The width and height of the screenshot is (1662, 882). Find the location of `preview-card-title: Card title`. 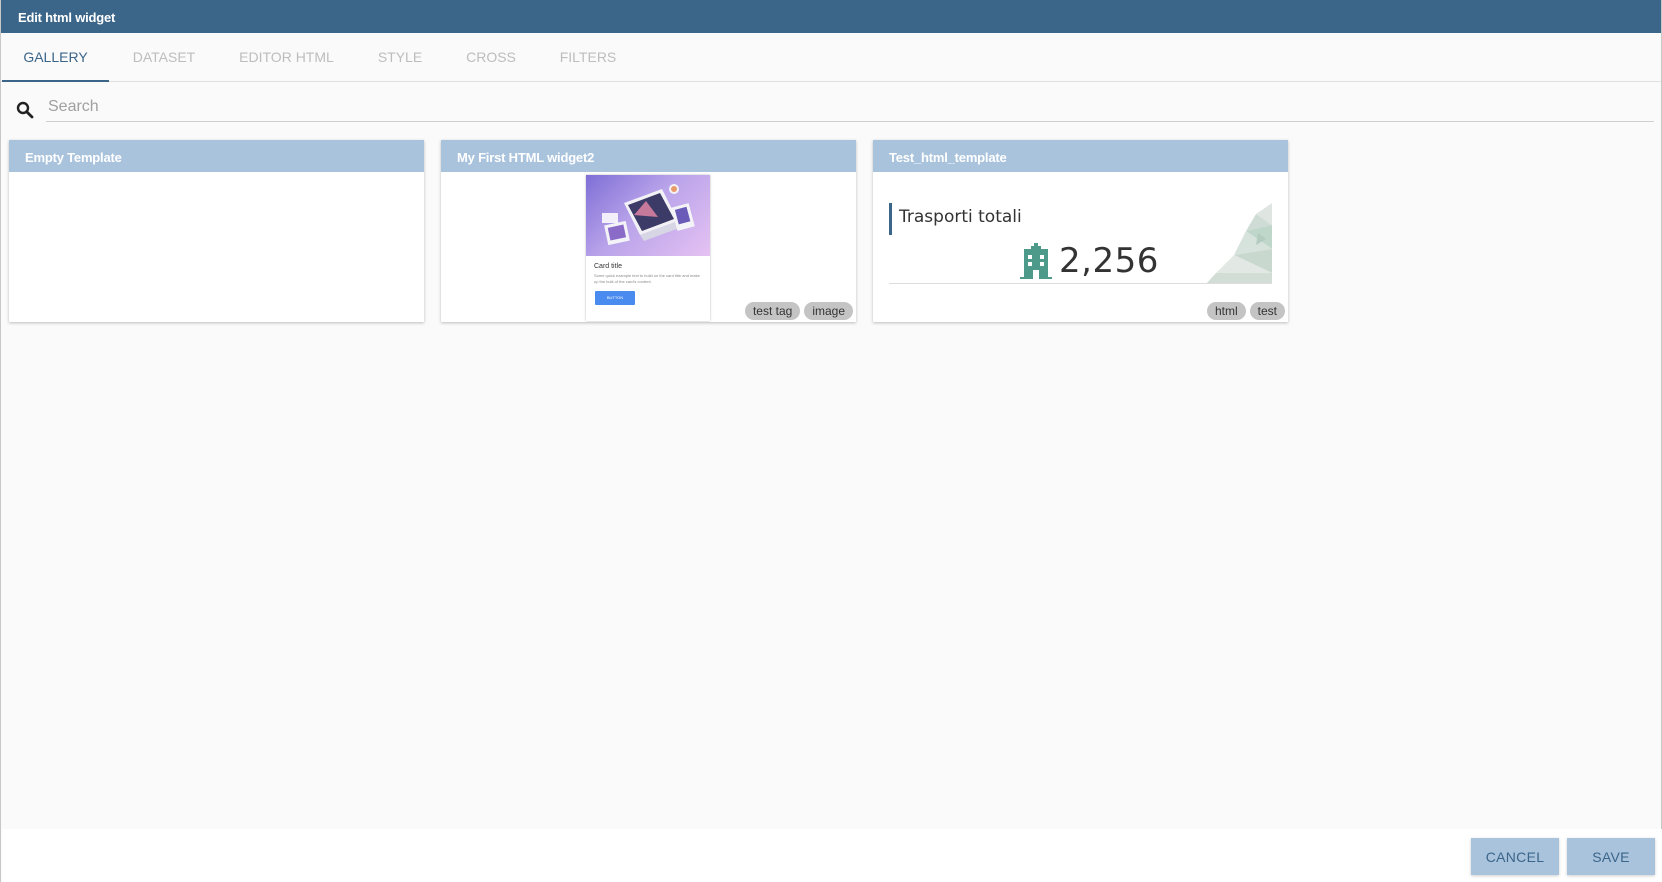

preview-card-title: Card title is located at coordinates (608, 266).